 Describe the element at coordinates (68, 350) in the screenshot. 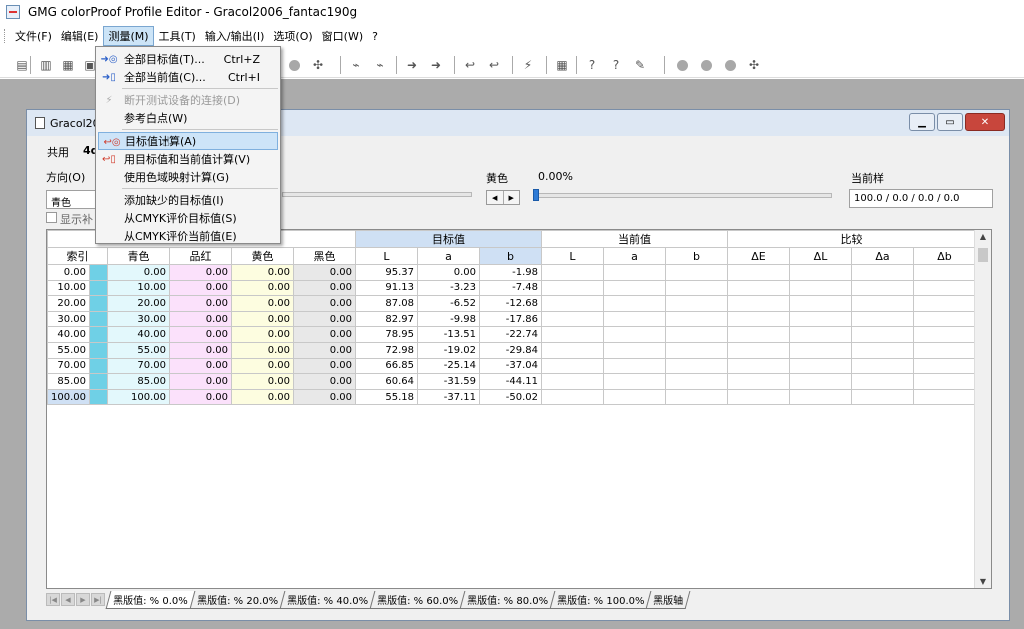

I see `cell-idx: 55.00` at that location.